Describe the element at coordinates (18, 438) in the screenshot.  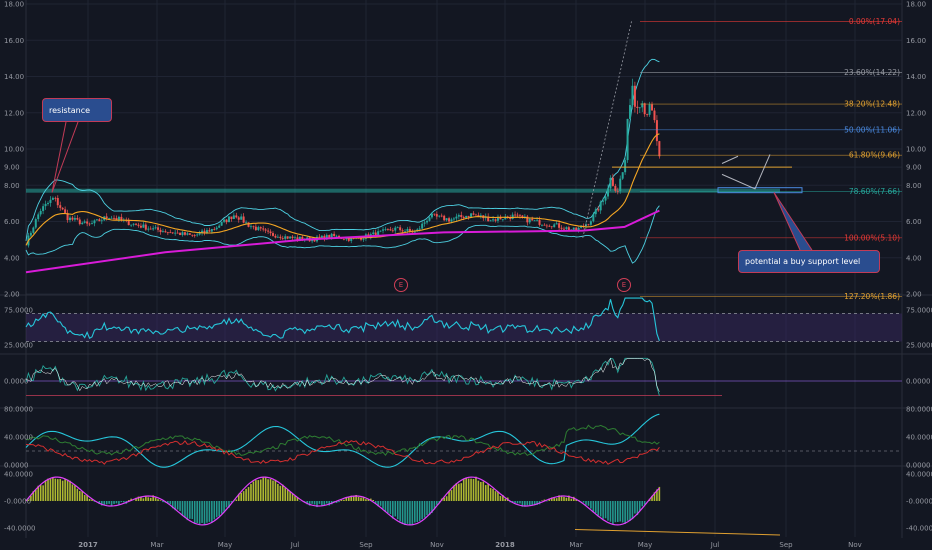
I see `osc-tick-label: 40.0000` at that location.